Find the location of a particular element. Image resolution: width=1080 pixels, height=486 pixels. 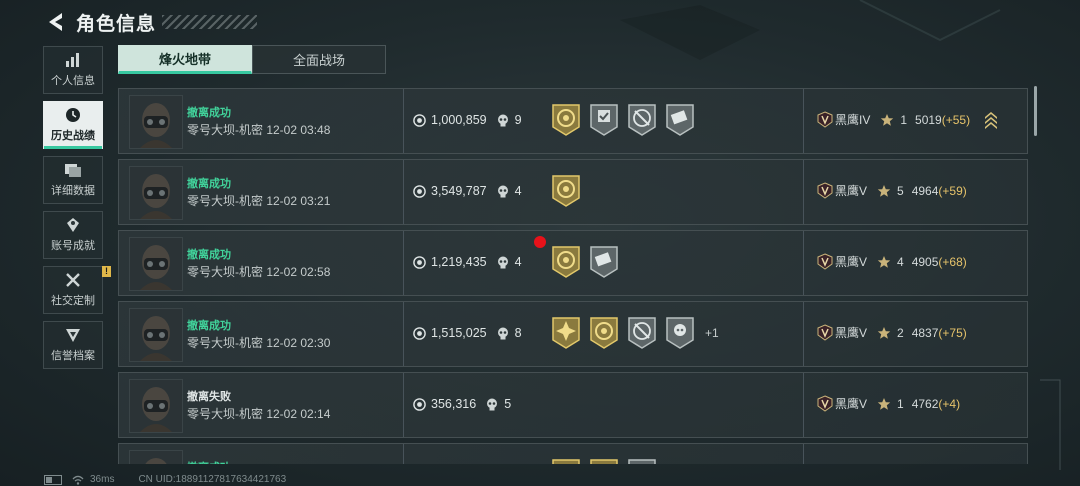

star-count: 1 is located at coordinates (900, 403).